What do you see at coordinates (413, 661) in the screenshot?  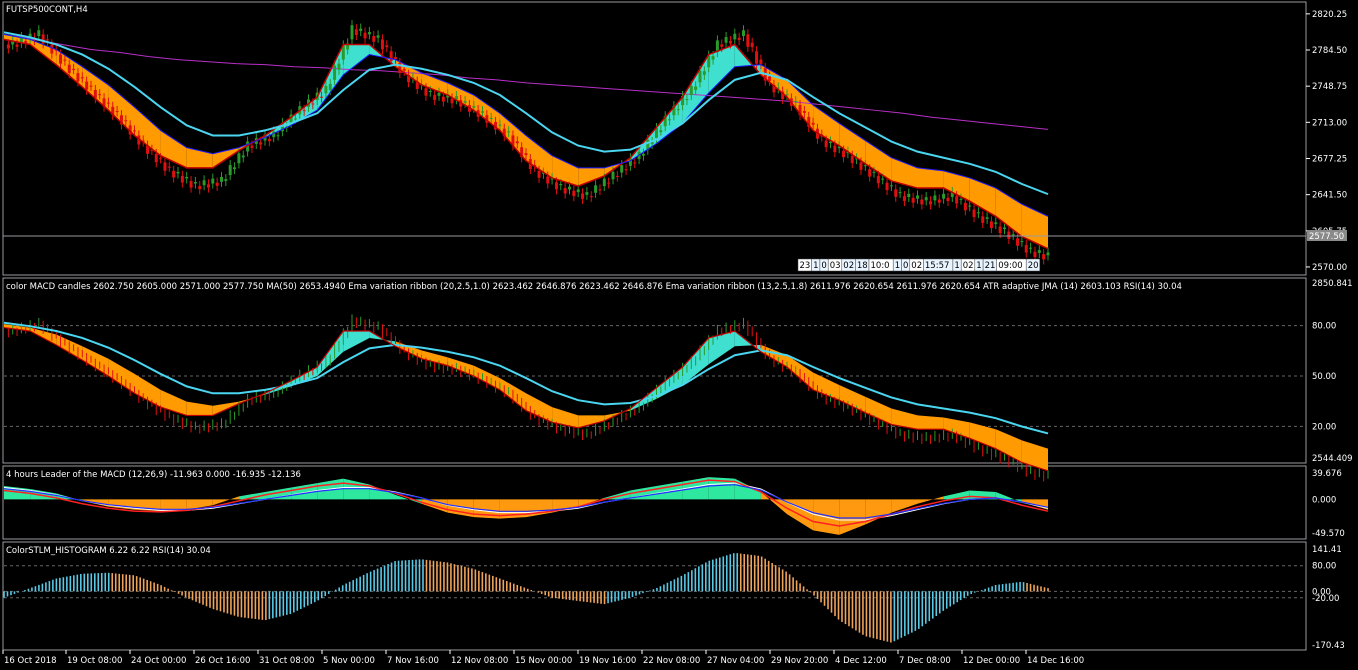 I see `date-label: 7 Nov 16:00` at bounding box center [413, 661].